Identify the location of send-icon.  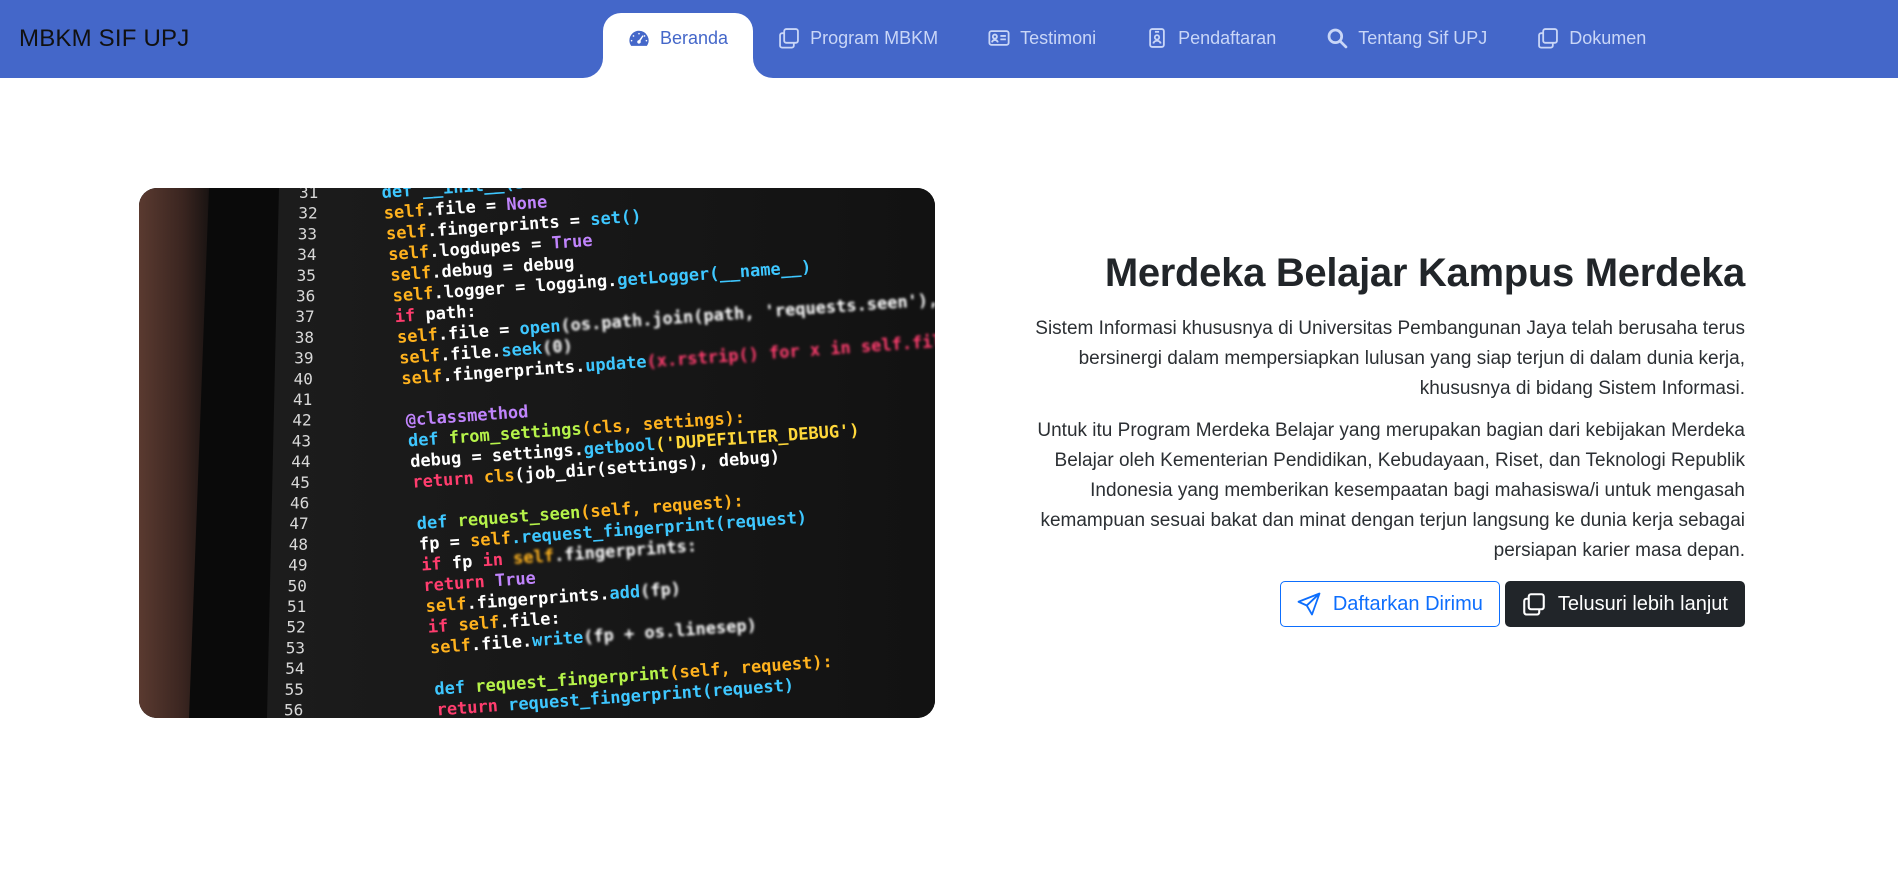
(1309, 604).